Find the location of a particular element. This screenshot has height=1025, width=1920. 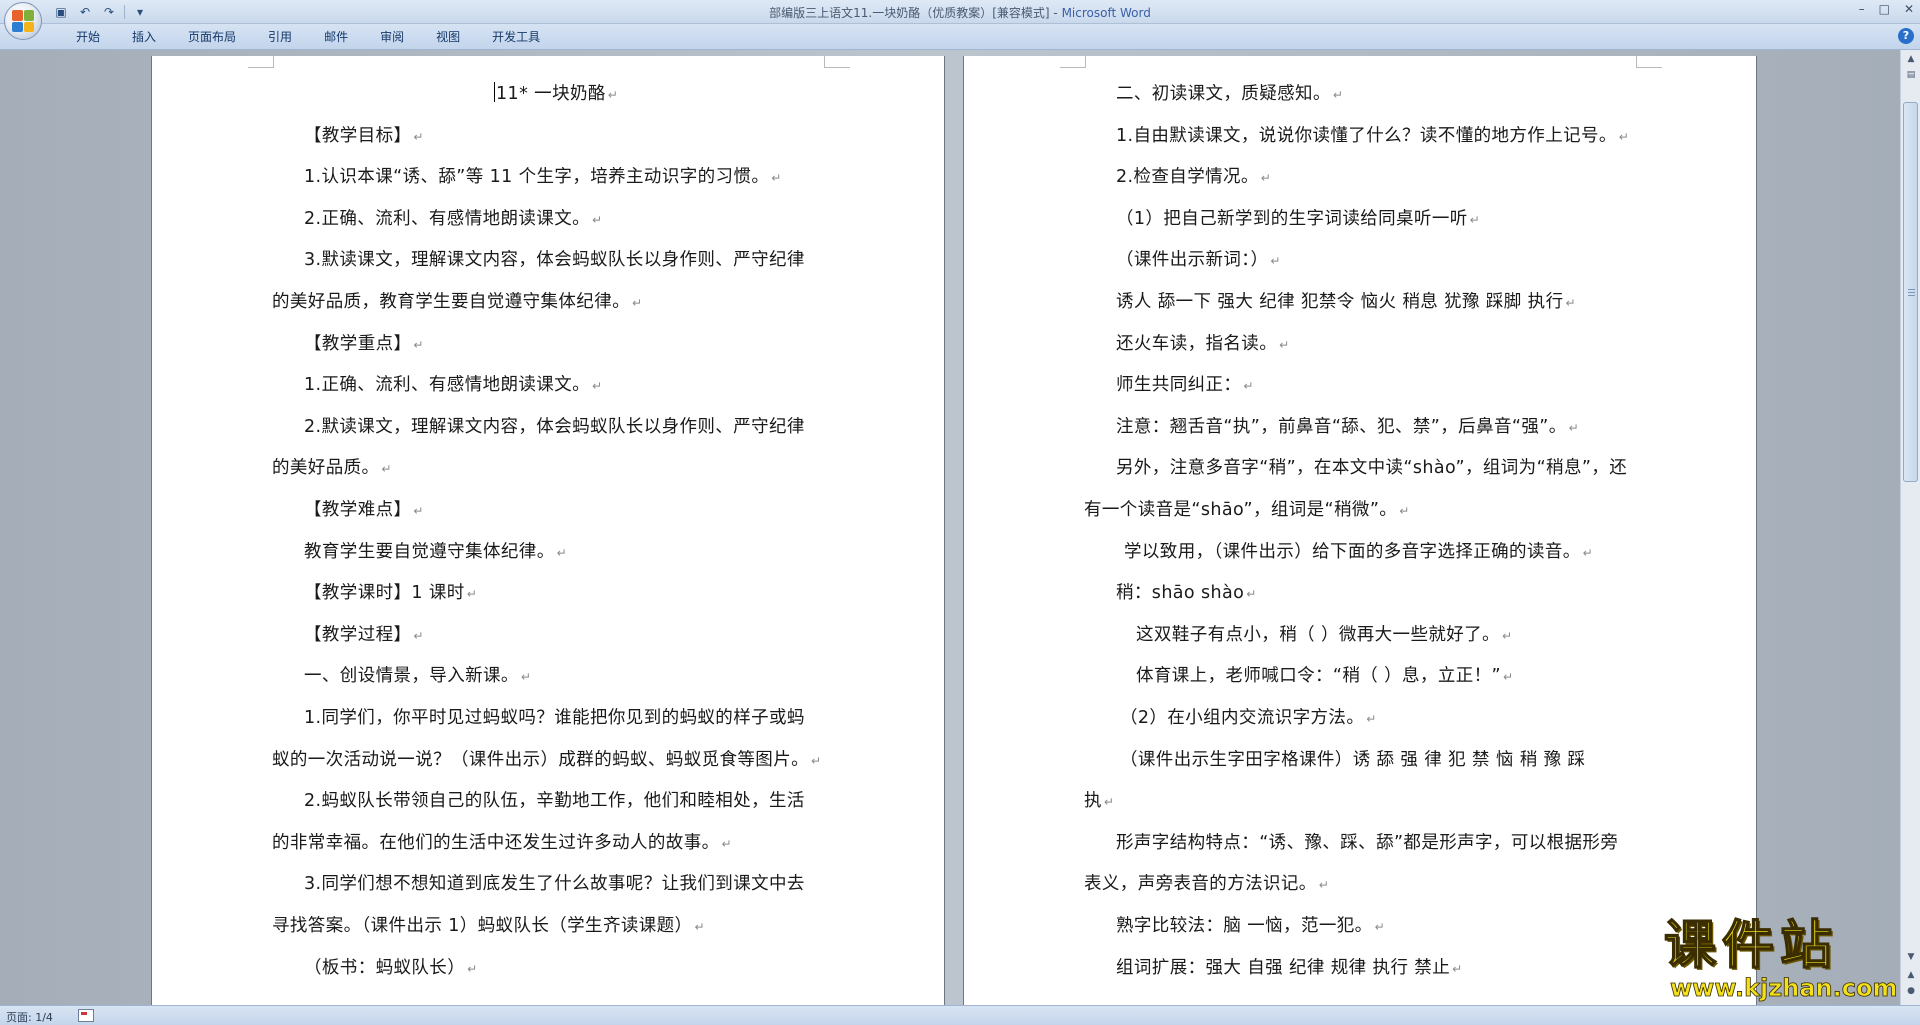

document-line: 1.自由默读课文，说说你读懂了什么？读不懂的地方作上记号。 ↵ is located at coordinates (1372, 134).